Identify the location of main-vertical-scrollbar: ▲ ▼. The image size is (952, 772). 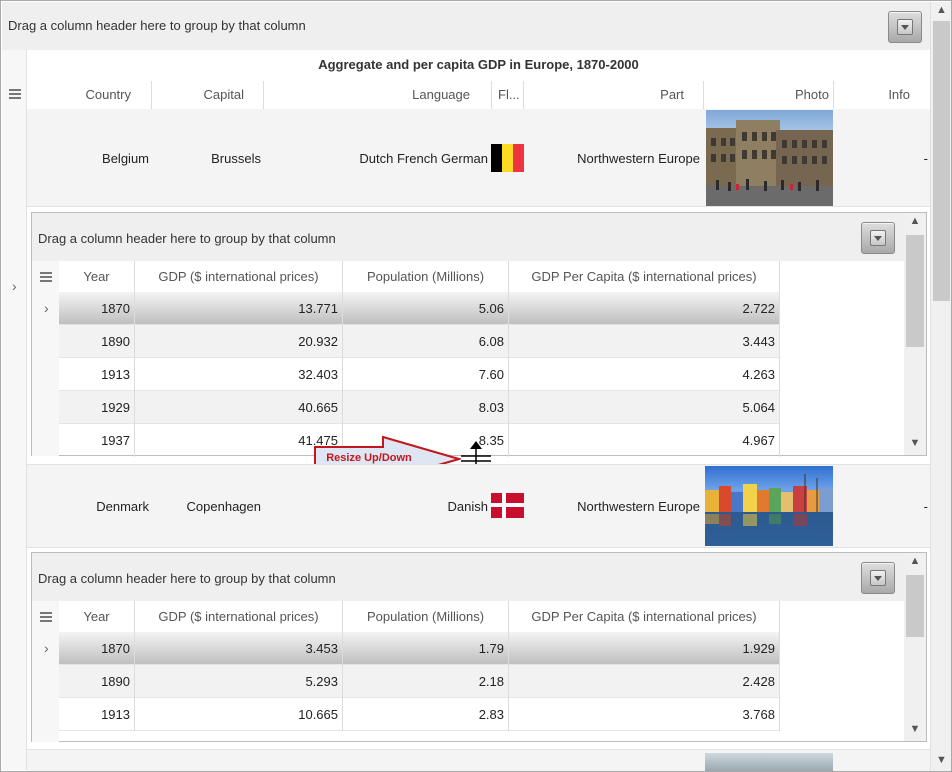
(940, 386).